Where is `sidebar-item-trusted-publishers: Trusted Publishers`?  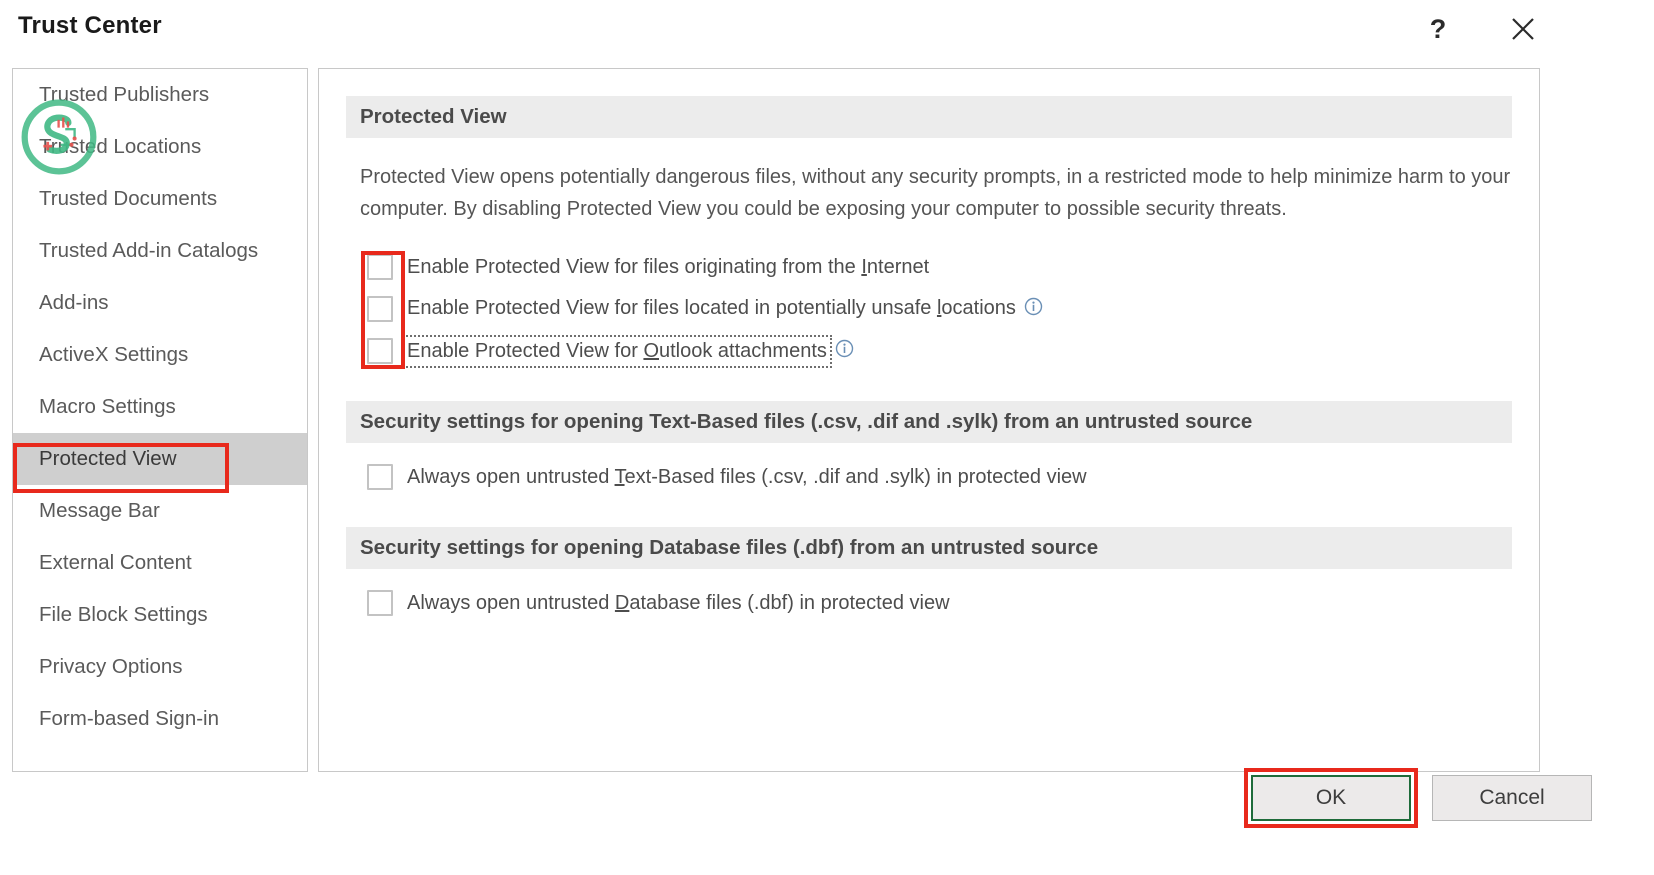
sidebar-item-trusted-publishers: Trusted Publishers is located at coordinates (160, 95).